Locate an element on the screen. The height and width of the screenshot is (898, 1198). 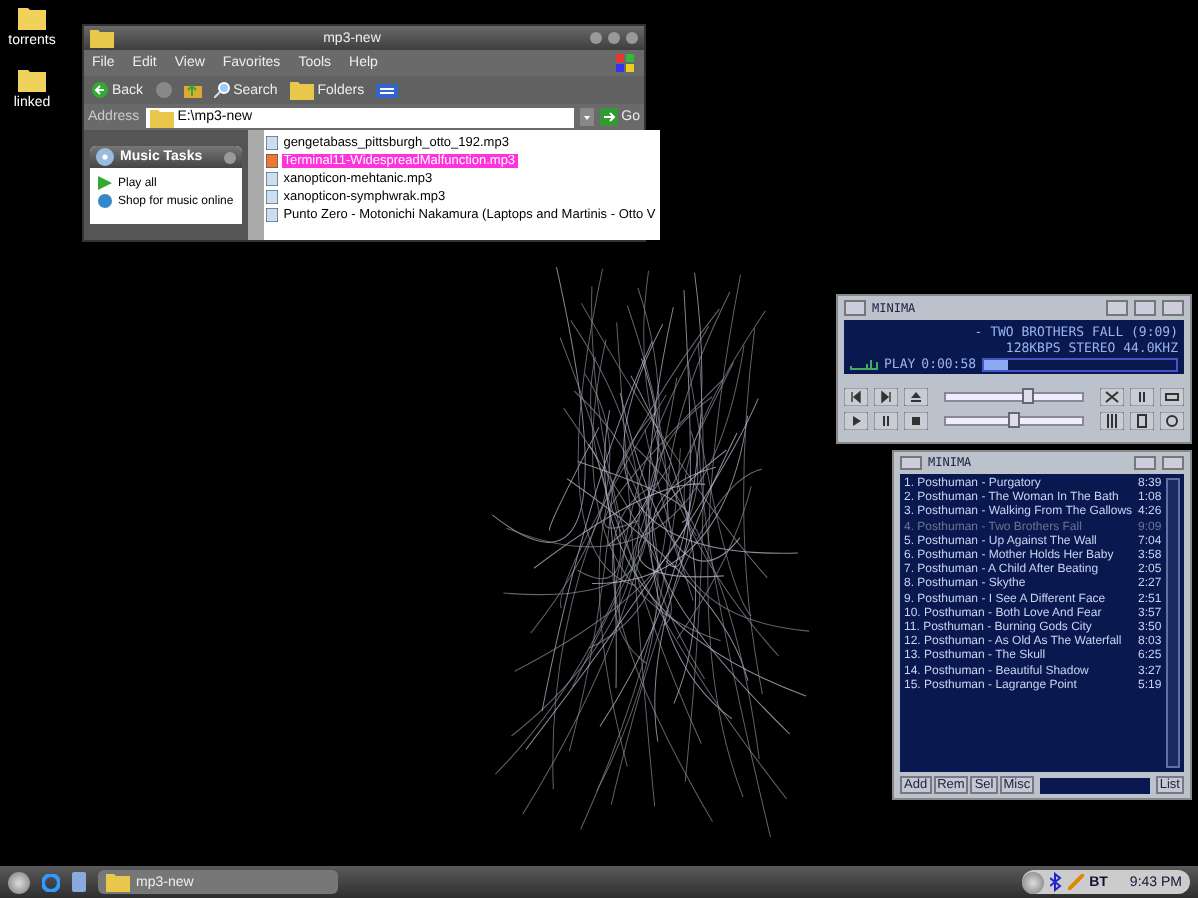
spectrum-icon is located at coordinates (864, 364).